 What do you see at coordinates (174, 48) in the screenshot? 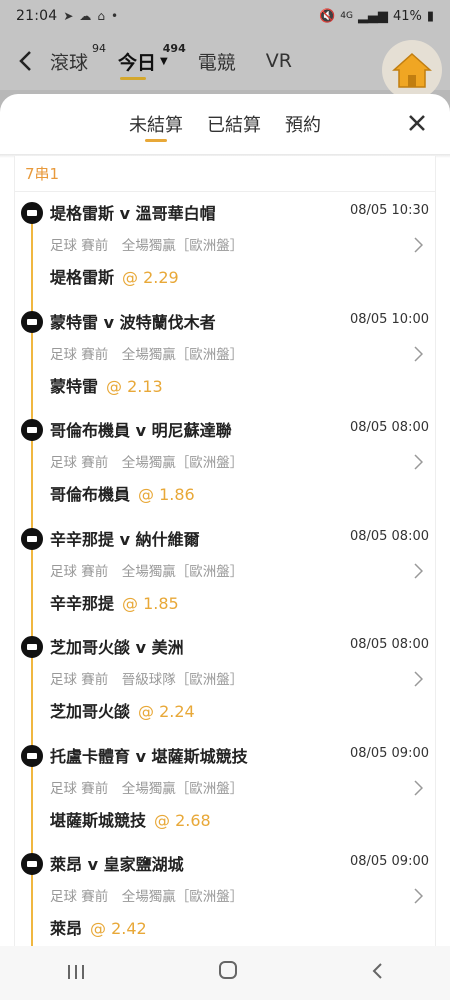
I see `tab-today-count: 494` at bounding box center [174, 48].